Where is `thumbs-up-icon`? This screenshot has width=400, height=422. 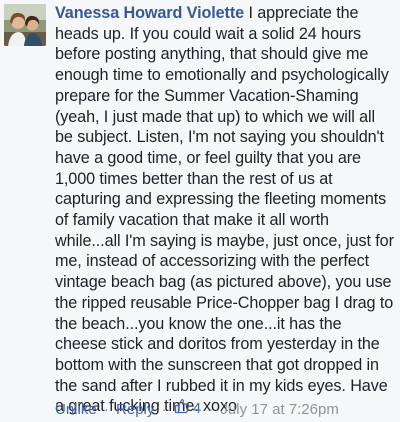
thumbs-up-icon is located at coordinates (182, 409).